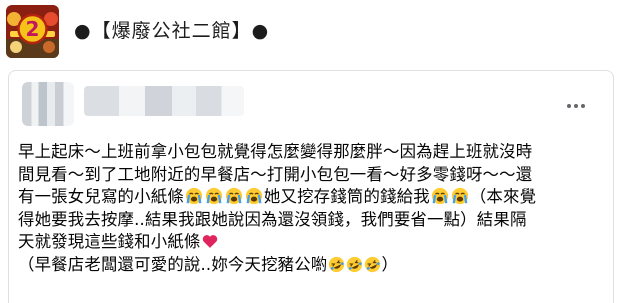 The width and height of the screenshot is (620, 303). What do you see at coordinates (272, 219) in the screenshot?
I see `post-line: 得她要我去按摩..結果我跟她說因為還沒領錢，我們要省一點）結果隔` at bounding box center [272, 219].